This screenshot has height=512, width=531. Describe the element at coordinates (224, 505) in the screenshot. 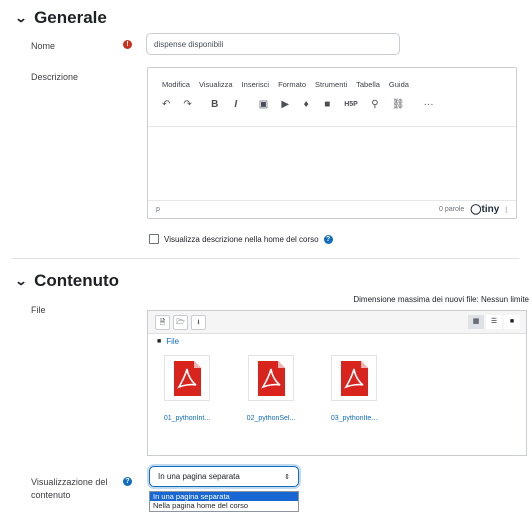

I see `dropdown-option-home-page: Nella pagina home del corso` at that location.